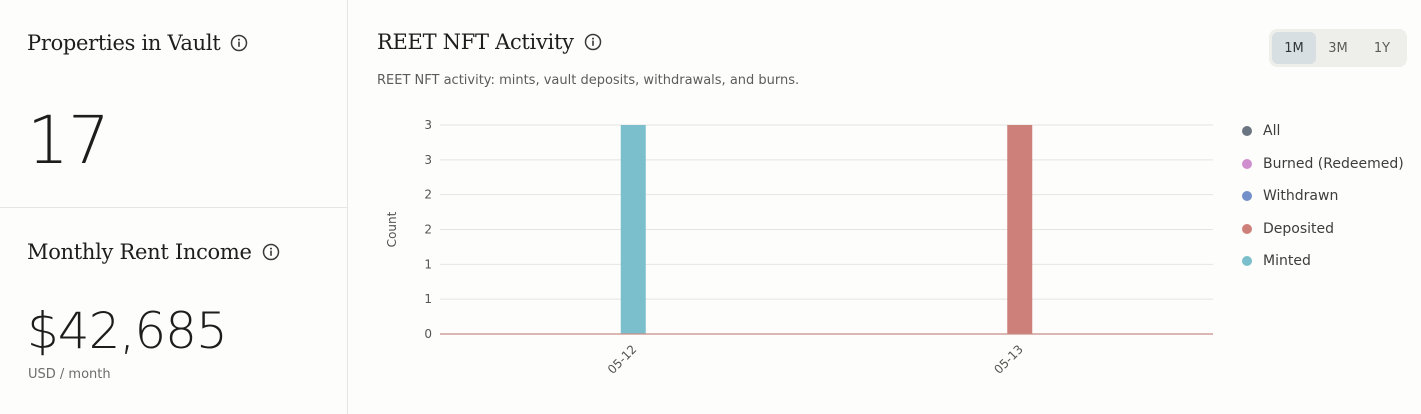  I want to click on range-toggle: 1M 3M 1Y, so click(1338, 48).